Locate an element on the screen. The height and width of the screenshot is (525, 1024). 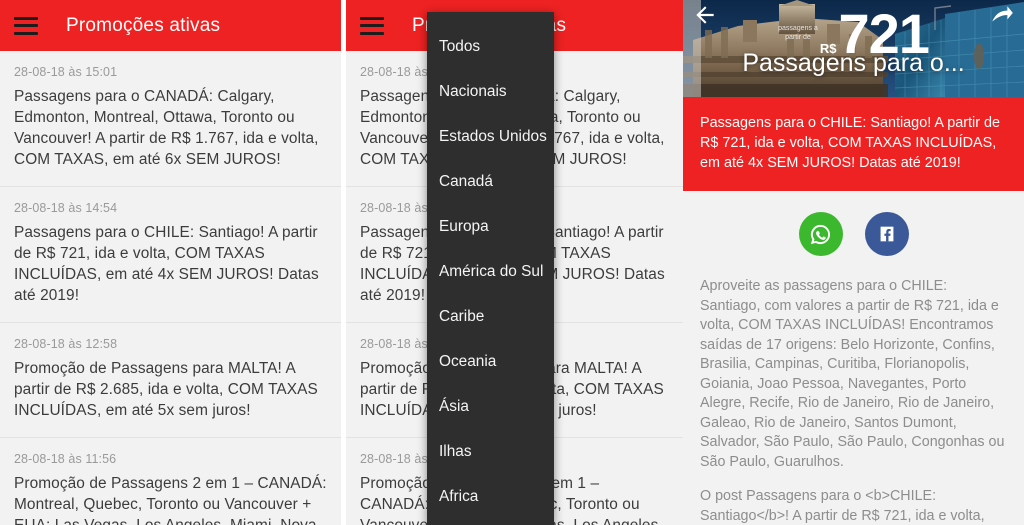
menu-item-canada: Canadá is located at coordinates (490, 181).